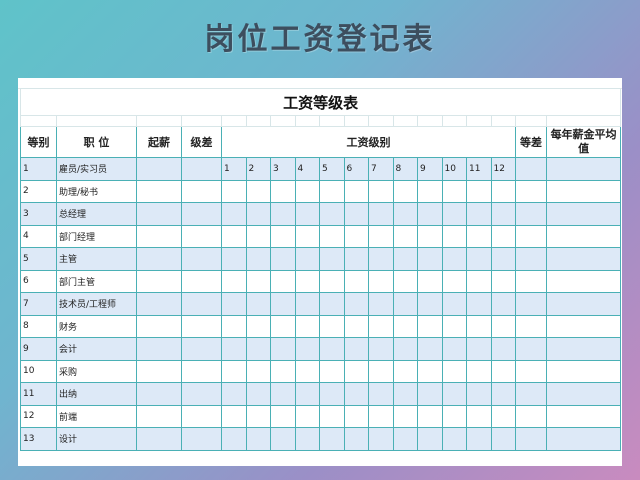 The image size is (640, 480). Describe the element at coordinates (38, 281) in the screenshot. I see `grade-cell: 6` at that location.